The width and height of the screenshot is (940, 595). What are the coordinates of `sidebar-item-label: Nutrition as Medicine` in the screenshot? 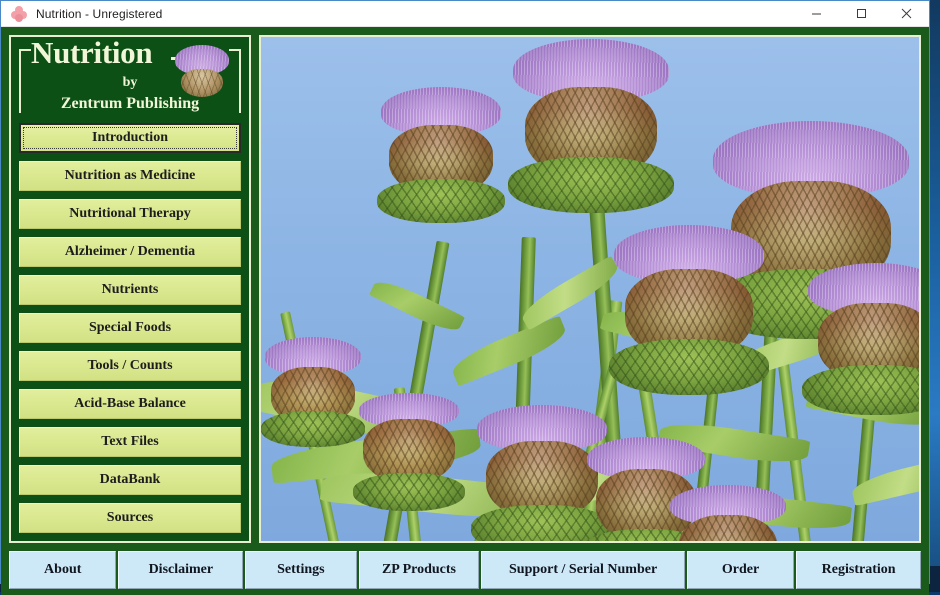 It's located at (130, 176).